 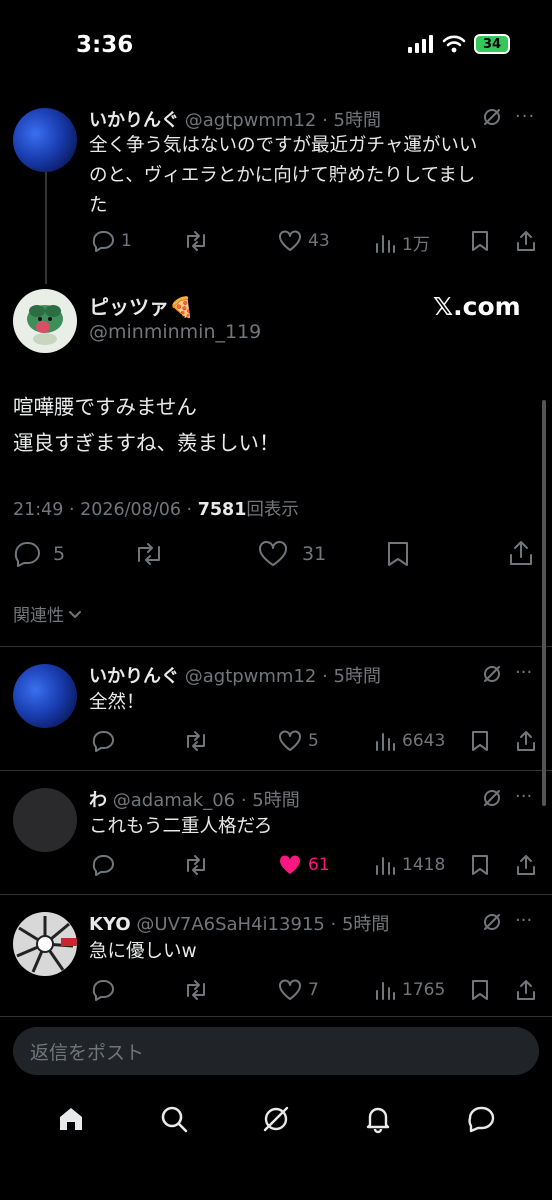 What do you see at coordinates (105, 510) in the screenshot?
I see `tweet-timestamp: 21:49 · 2026/08/06 ·` at bounding box center [105, 510].